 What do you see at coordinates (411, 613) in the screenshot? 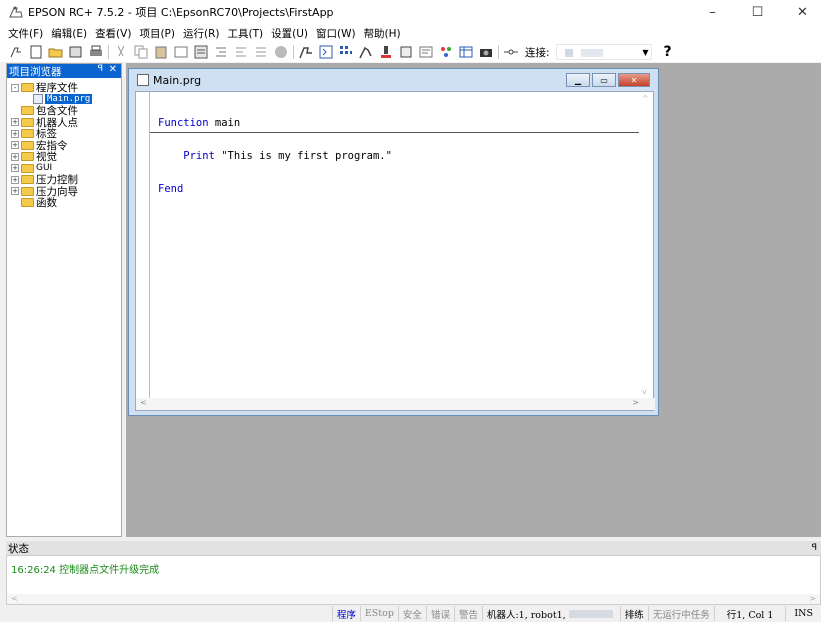
I see `status-safety: 安全` at bounding box center [411, 613].